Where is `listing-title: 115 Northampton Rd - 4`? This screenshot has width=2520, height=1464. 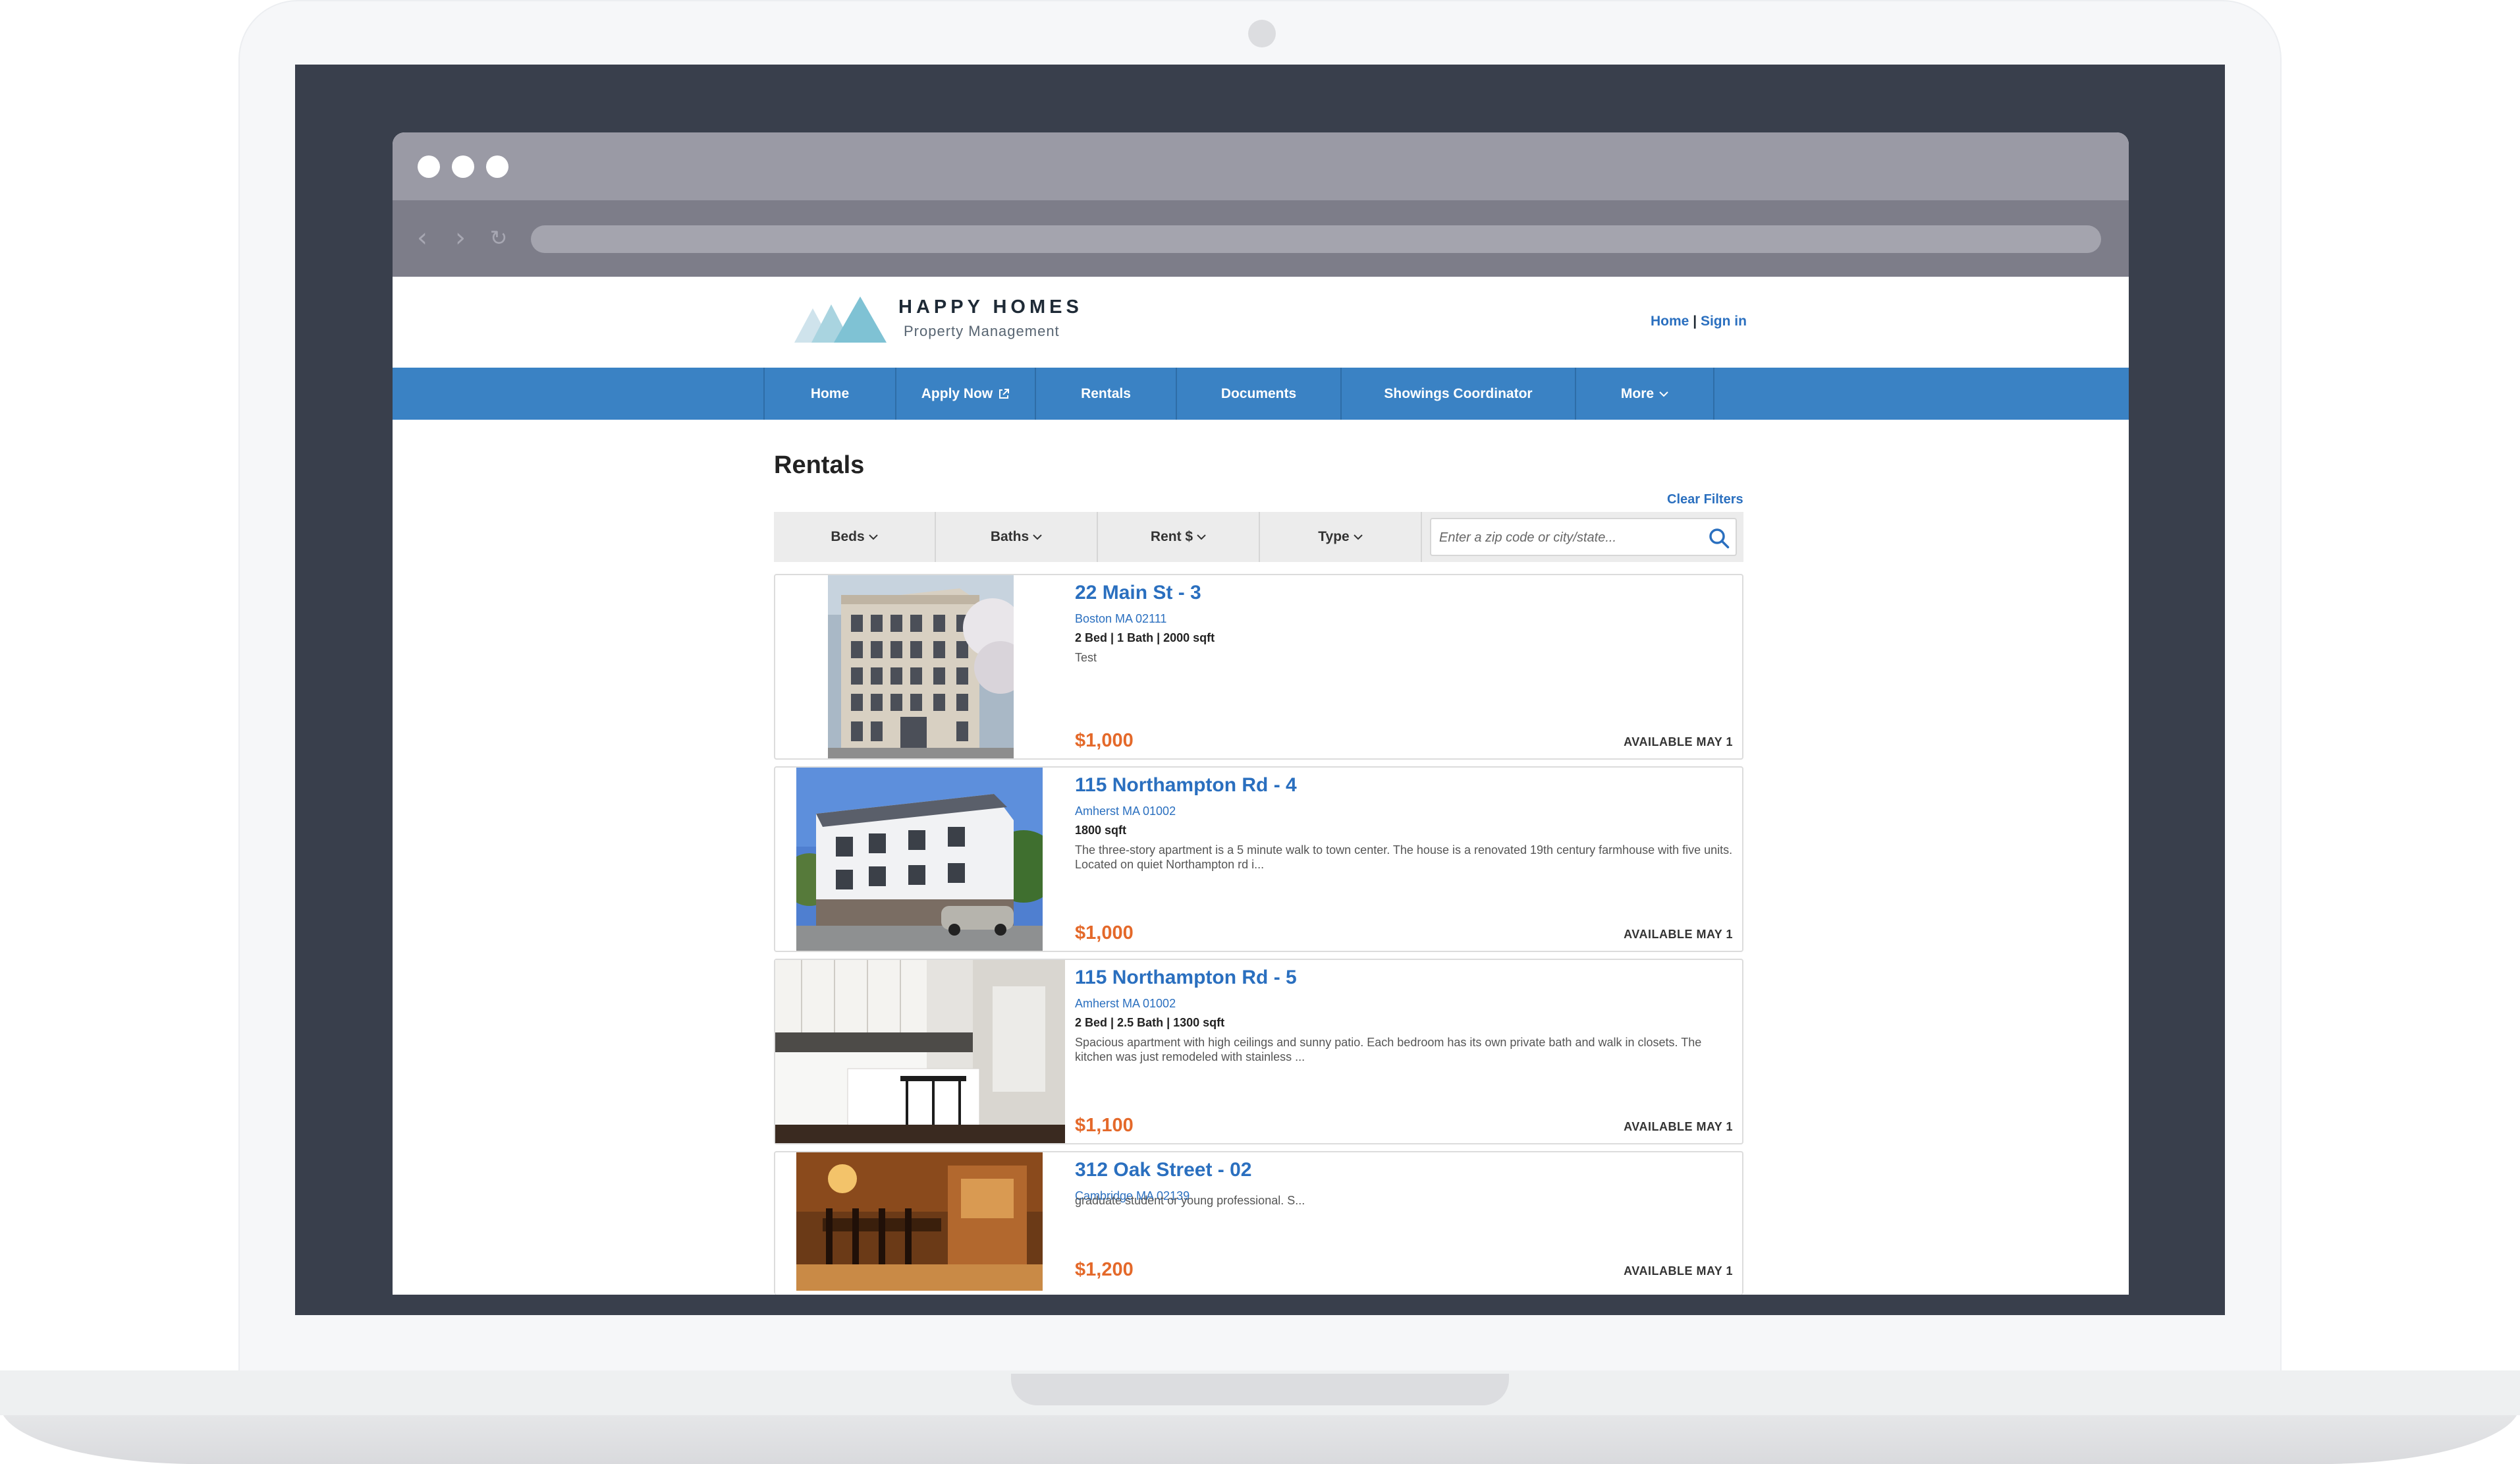
listing-title: 115 Northampton Rd - 4 is located at coordinates (1186, 785).